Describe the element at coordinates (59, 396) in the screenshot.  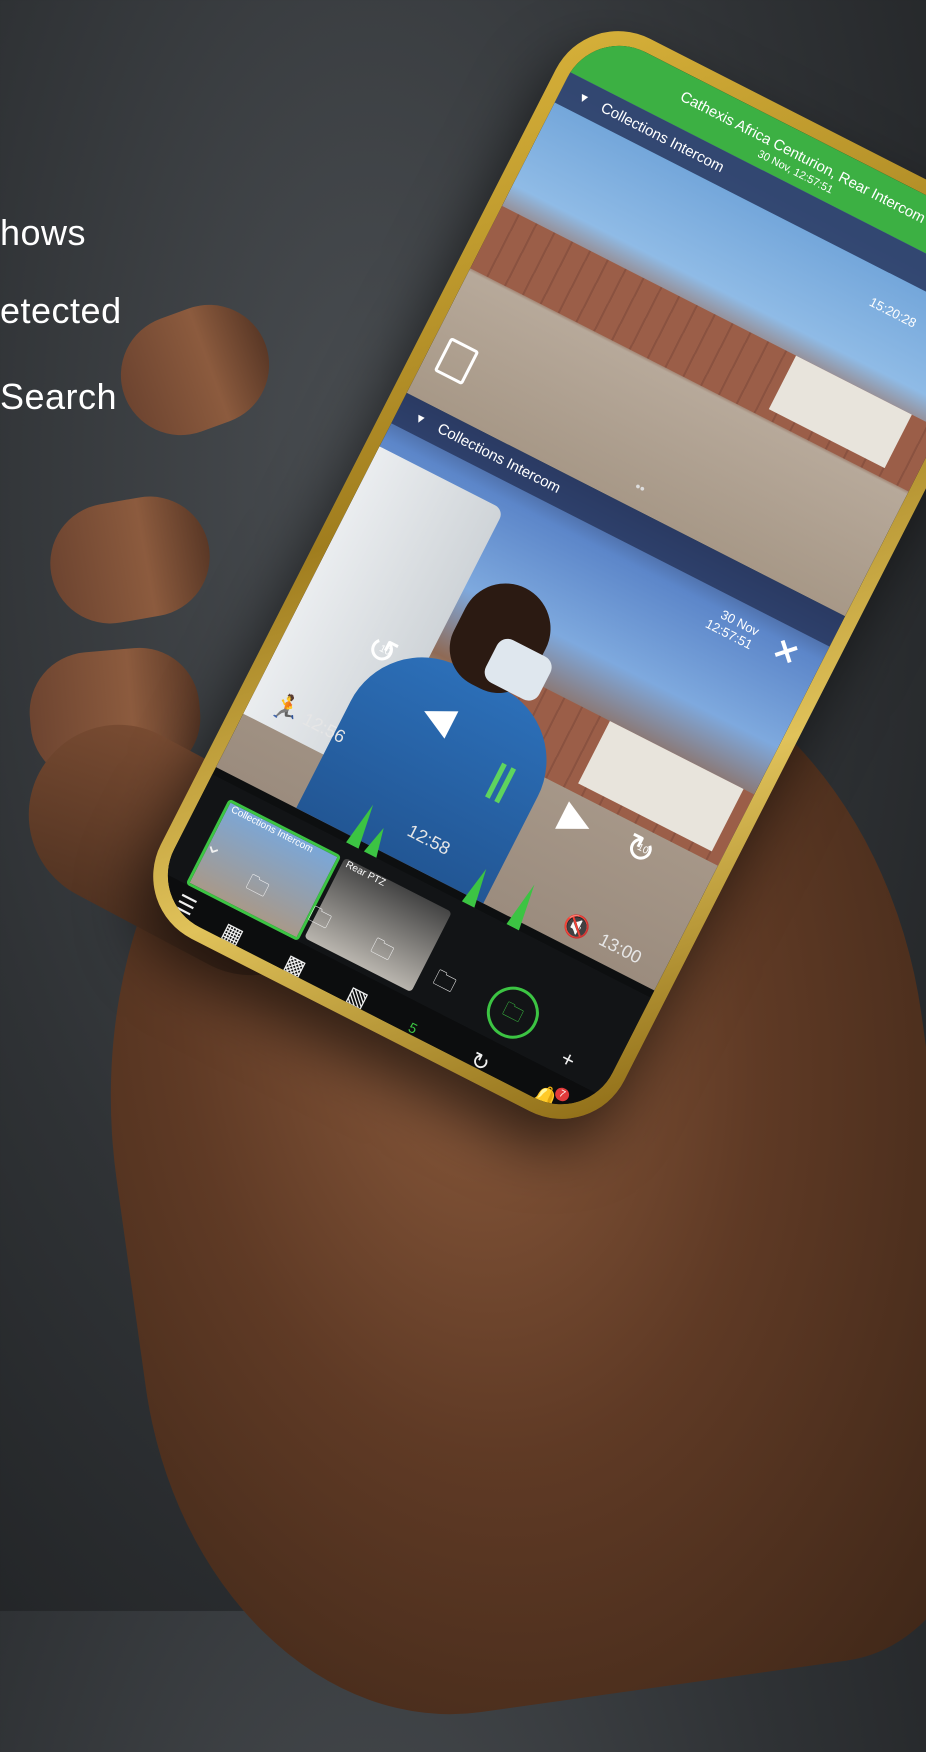
I see `caption-3: Search` at that location.